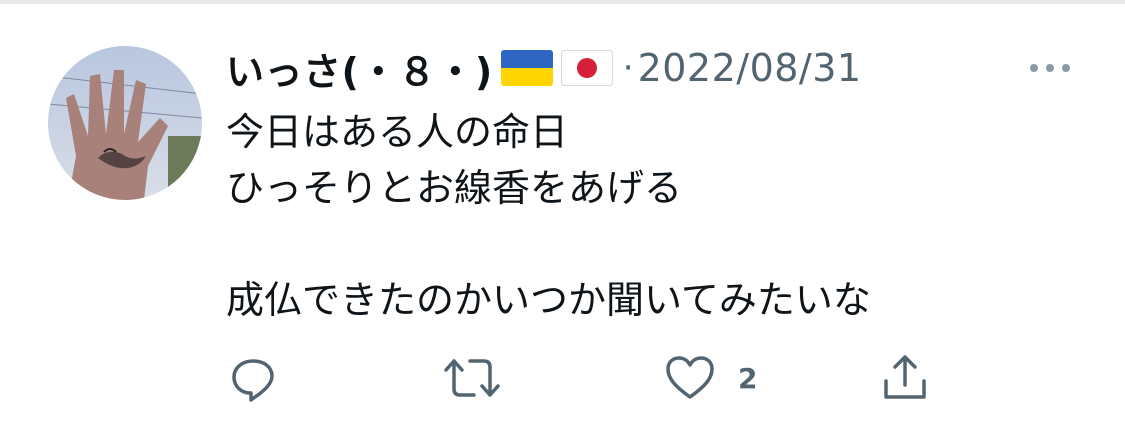  I want to click on tweet-text-line, so click(656, 244).